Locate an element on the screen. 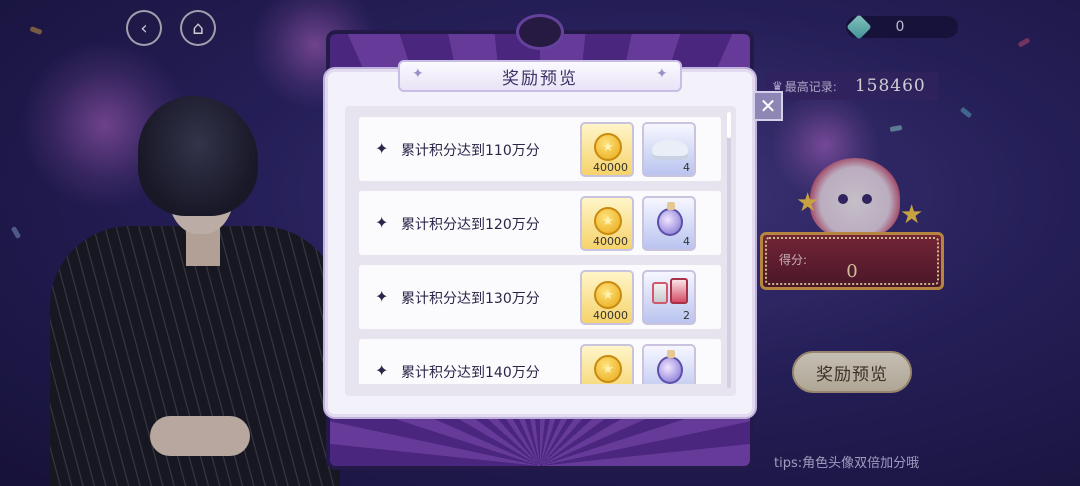 This screenshot has width=1080, height=486. reward-condition: 累计积分达到110万分 is located at coordinates (470, 151).